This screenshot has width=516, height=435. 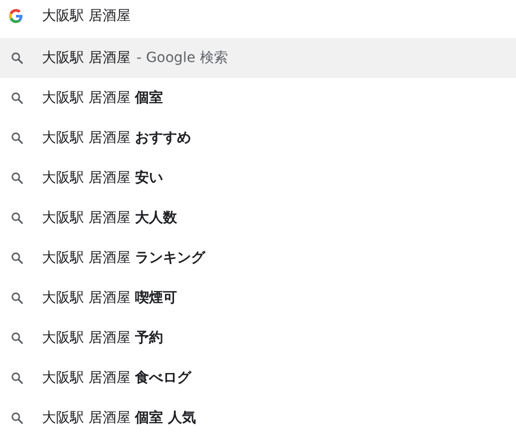 What do you see at coordinates (16, 16) in the screenshot?
I see `google-logo-icon` at bounding box center [16, 16].